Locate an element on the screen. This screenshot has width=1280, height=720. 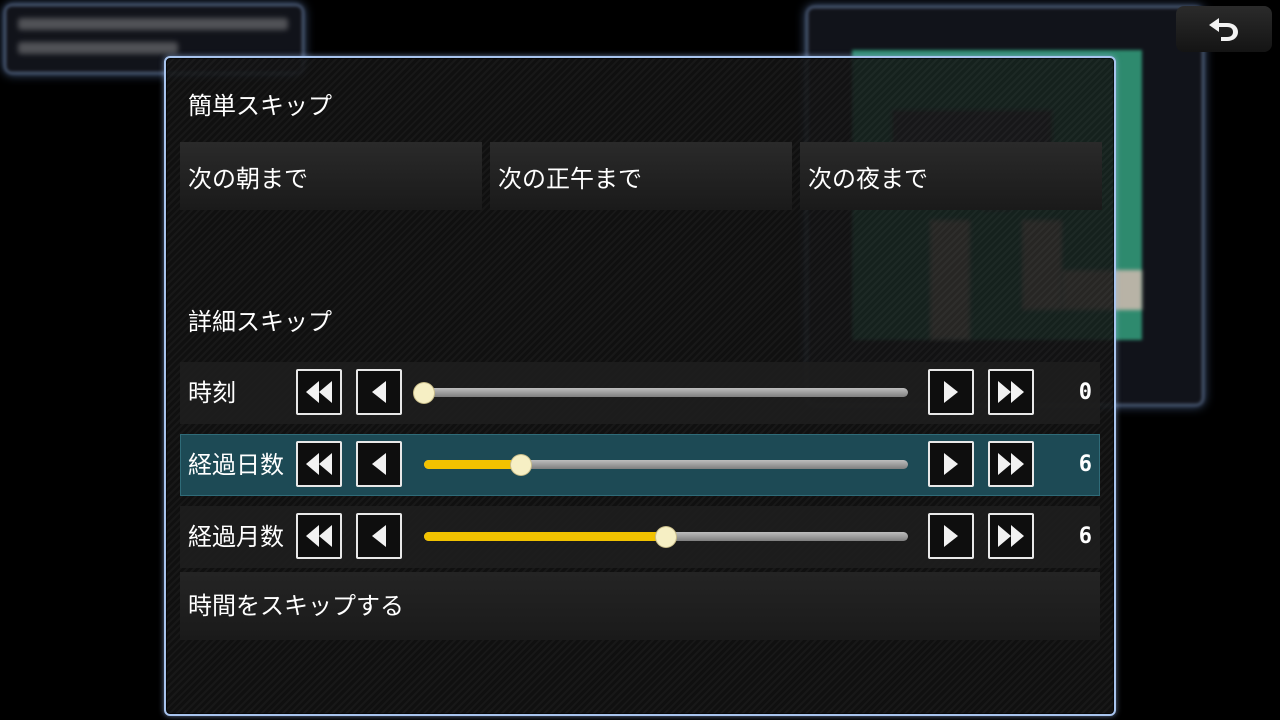
time-step-back-button is located at coordinates (379, 392).